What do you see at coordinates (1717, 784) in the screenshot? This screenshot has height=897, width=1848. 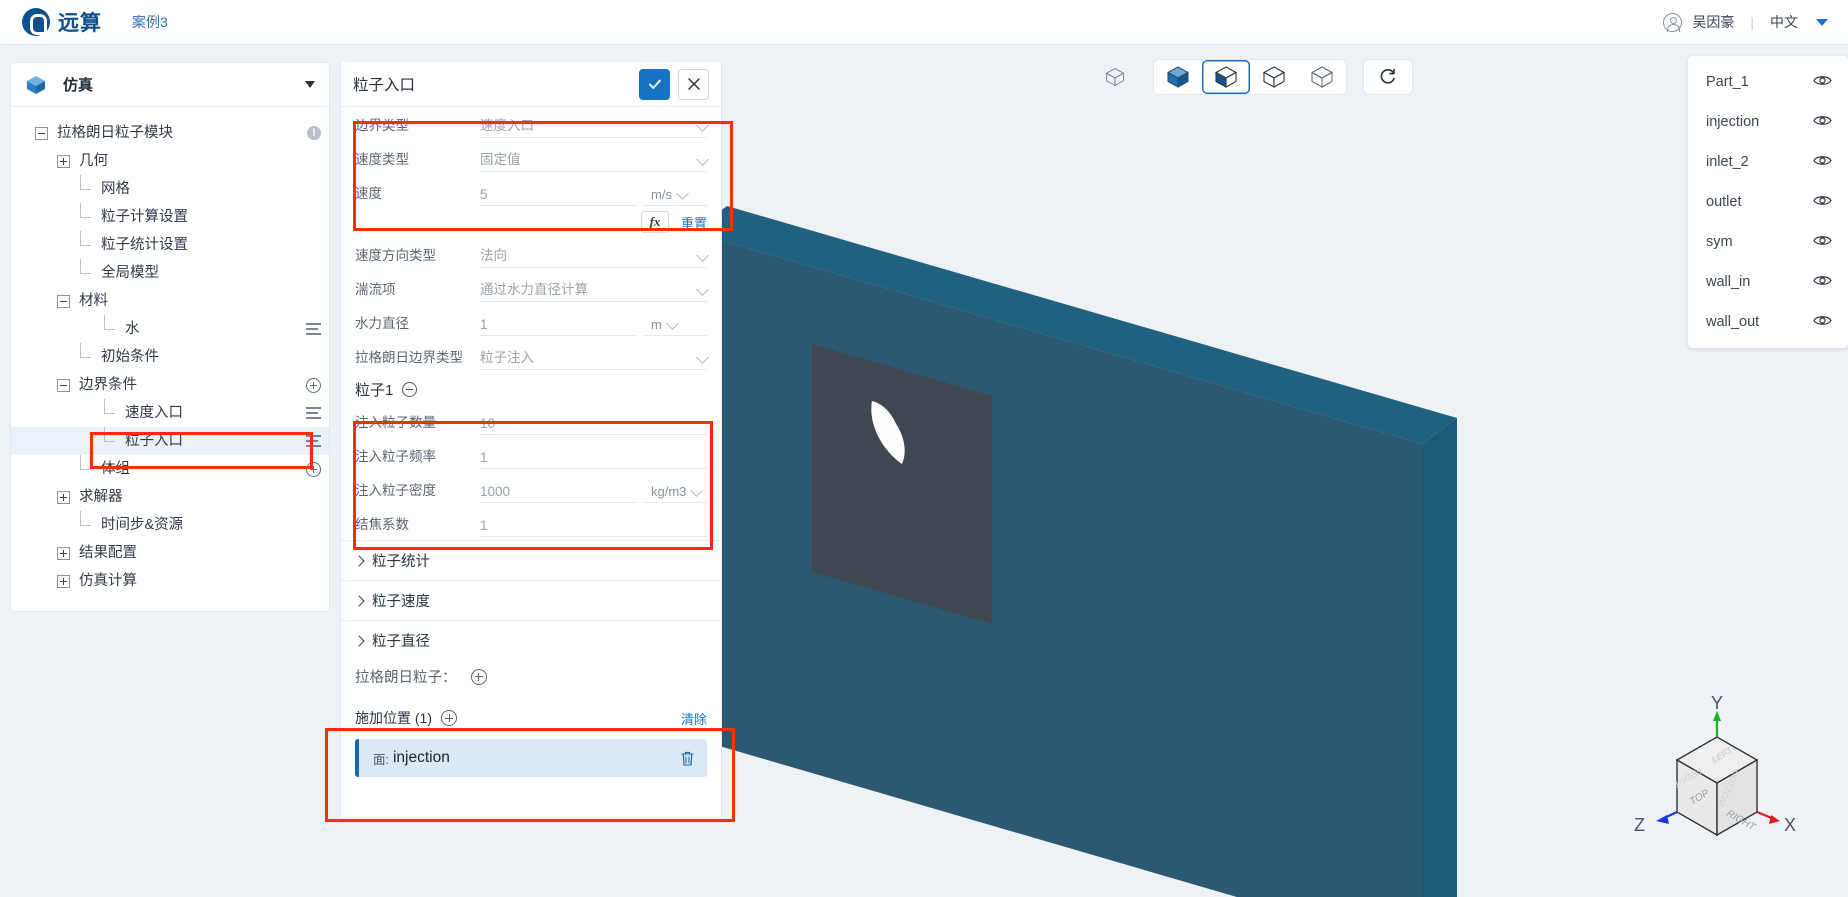 I see `axis-gizmo: TOP RIGHT LEFT FRONT BOTTOM Y X Z` at bounding box center [1717, 784].